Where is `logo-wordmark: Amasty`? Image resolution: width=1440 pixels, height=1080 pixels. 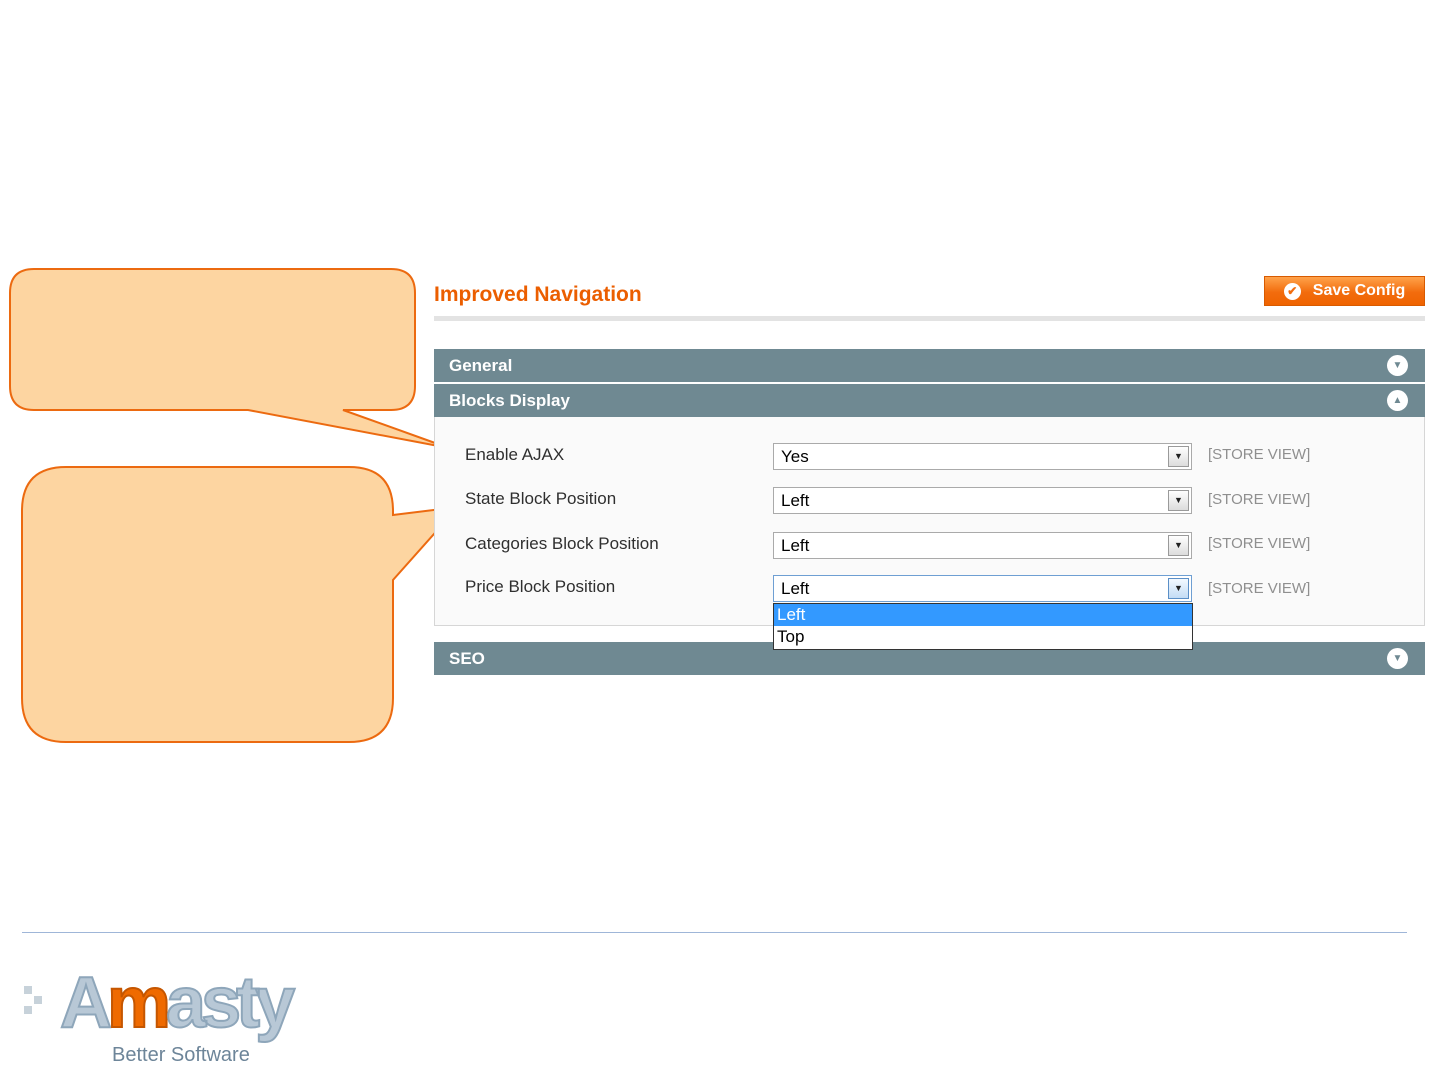
logo-wordmark: Amasty is located at coordinates (177, 1003).